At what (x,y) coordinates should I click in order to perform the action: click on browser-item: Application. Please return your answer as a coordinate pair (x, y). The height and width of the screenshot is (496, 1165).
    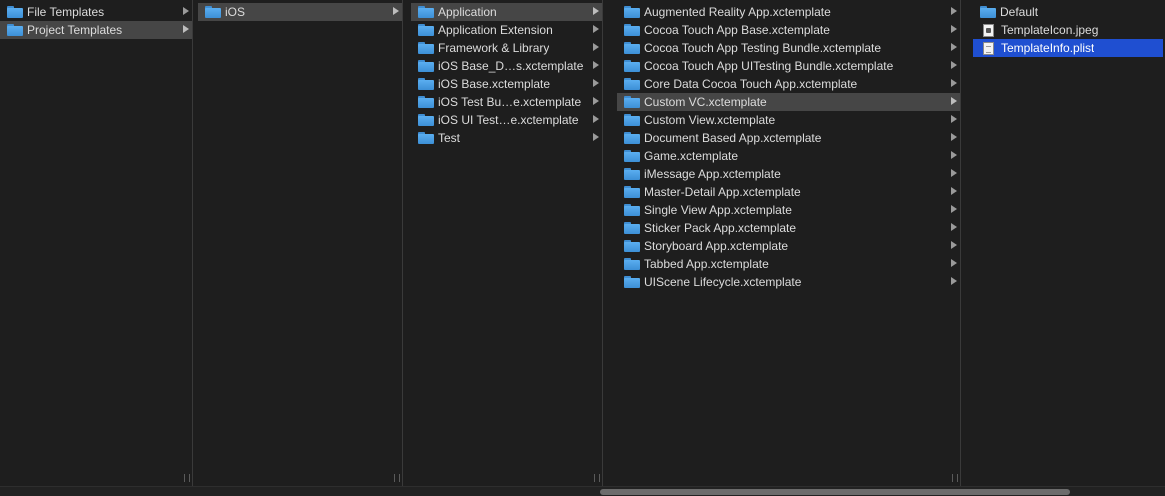
    Looking at the image, I should click on (506, 12).